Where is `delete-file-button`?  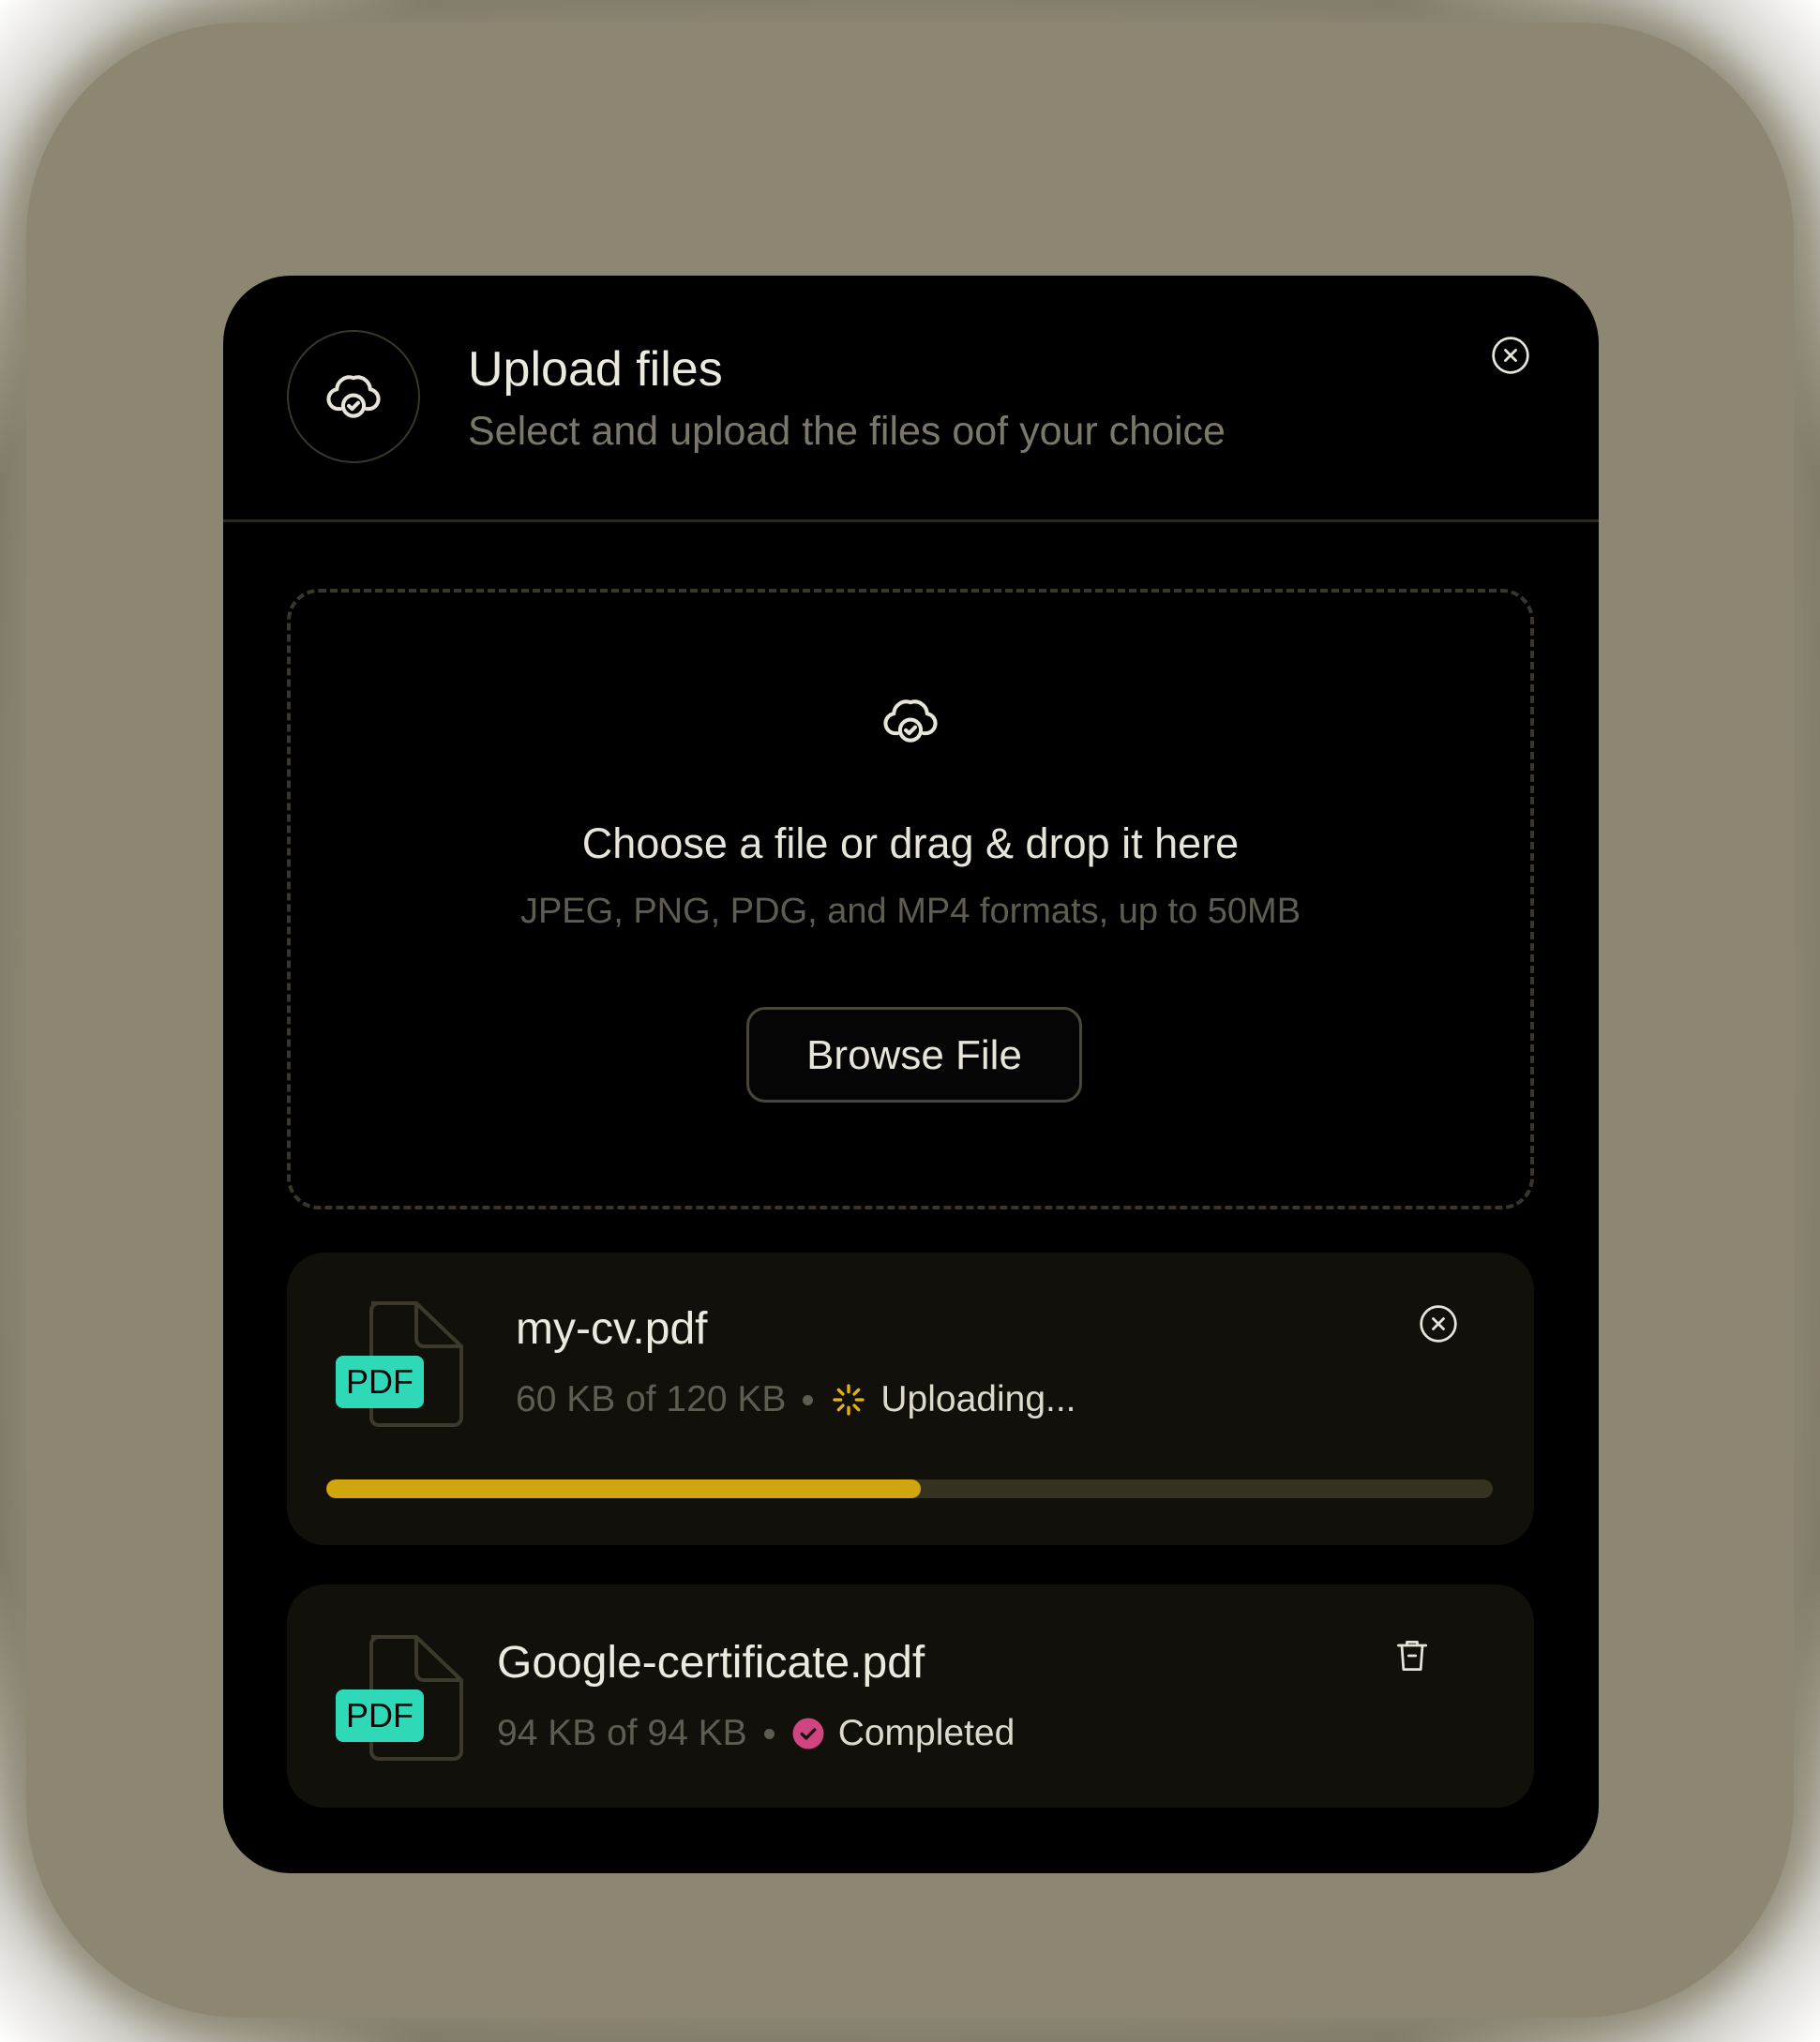
delete-file-button is located at coordinates (1412, 1655).